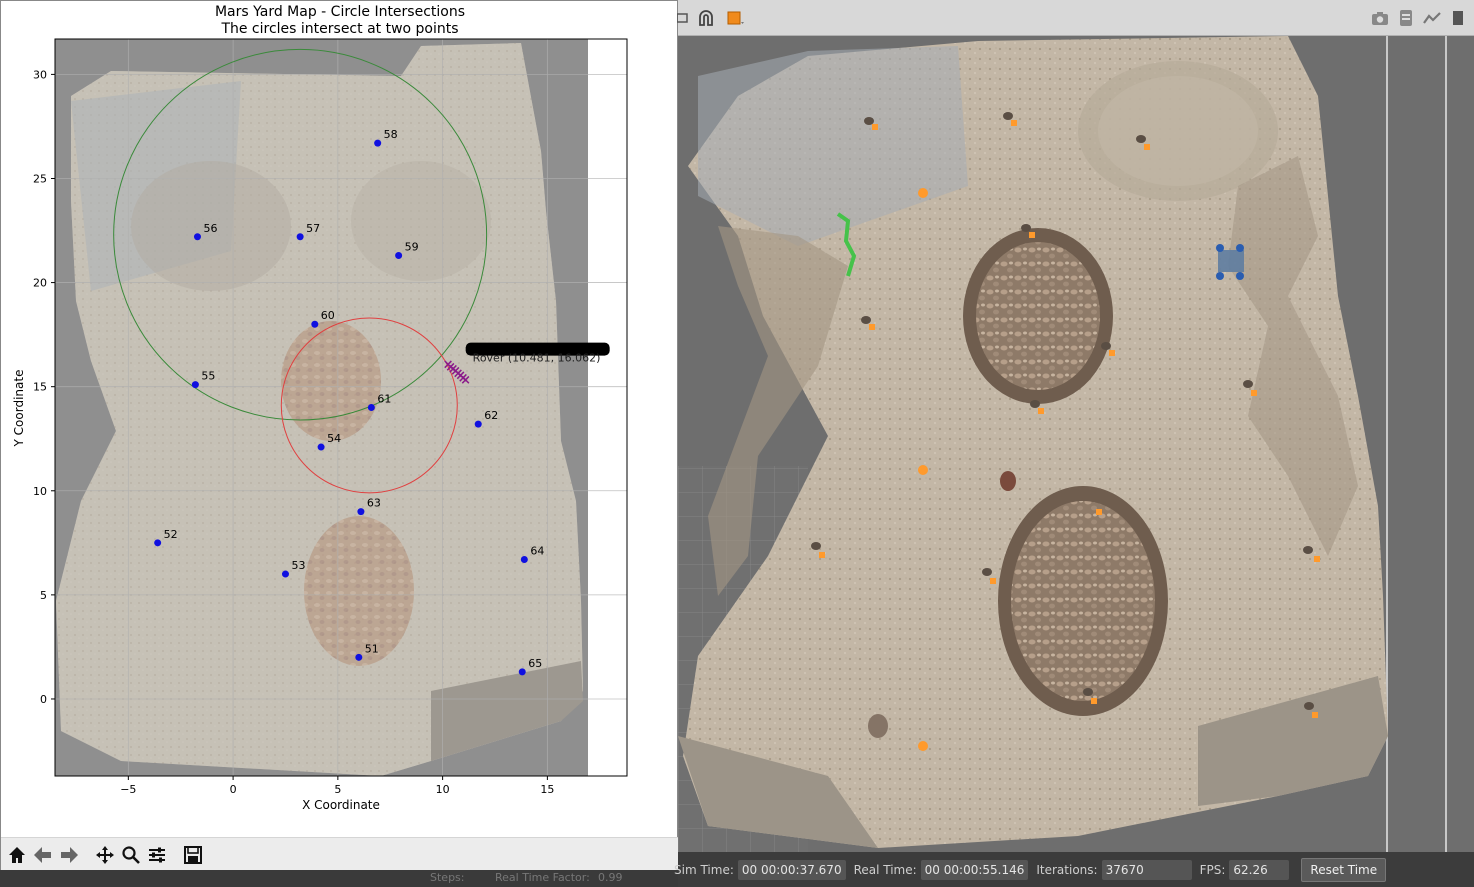 The height and width of the screenshot is (887, 1474). I want to click on y-tick-label: 25, so click(40, 178).